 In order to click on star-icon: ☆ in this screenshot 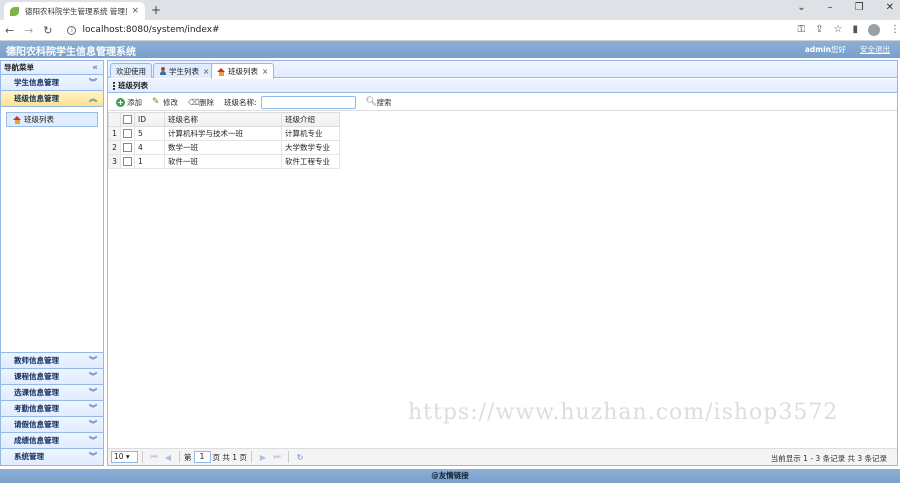, I will do `click(838, 30)`.